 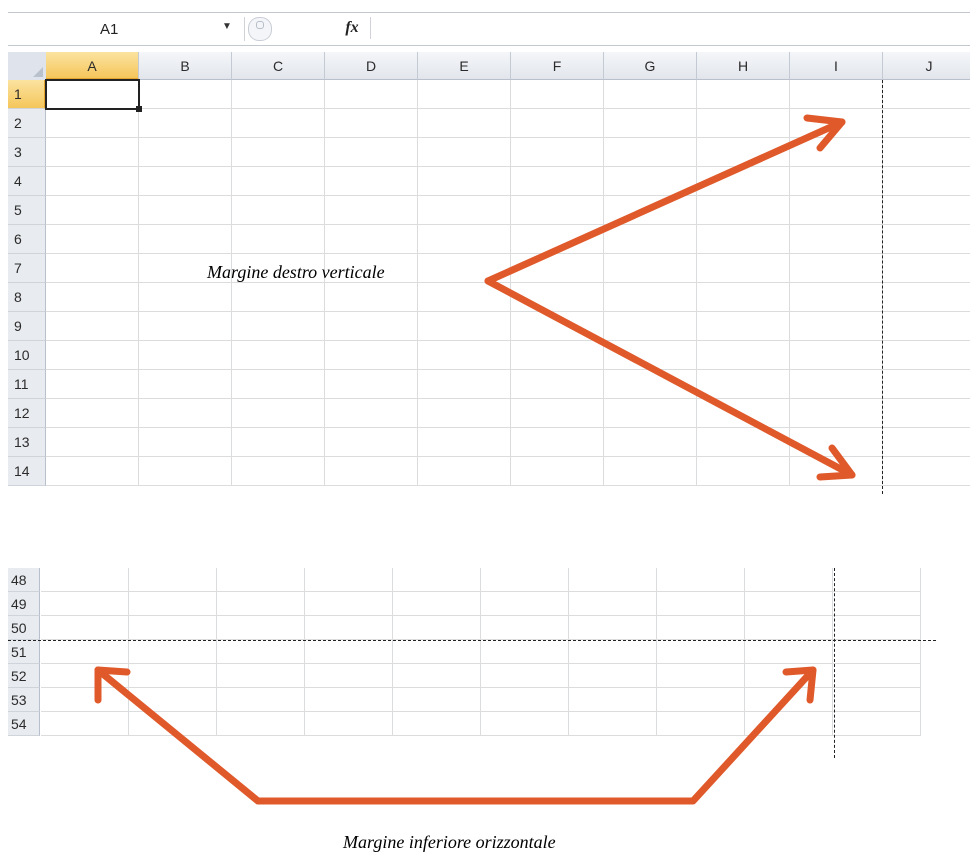 What do you see at coordinates (185, 326) in the screenshot?
I see `cell-b9` at bounding box center [185, 326].